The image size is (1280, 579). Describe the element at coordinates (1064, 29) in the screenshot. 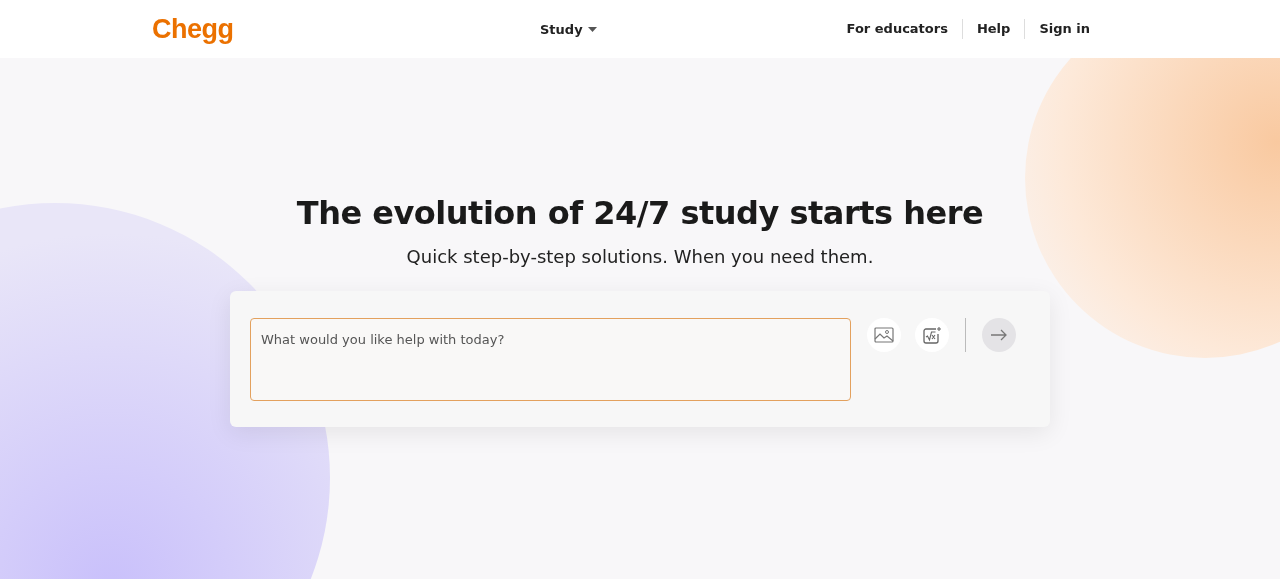

I see `nav-link: Sign in` at that location.